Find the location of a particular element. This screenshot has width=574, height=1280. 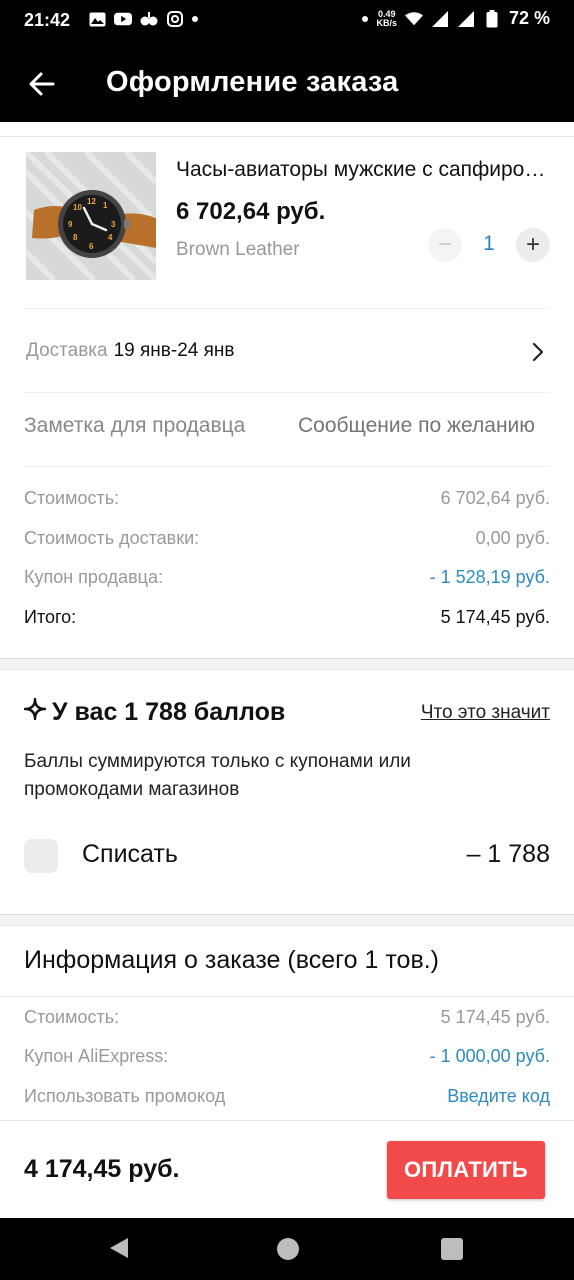

summary-label: Стоимость доставки: is located at coordinates (112, 538).